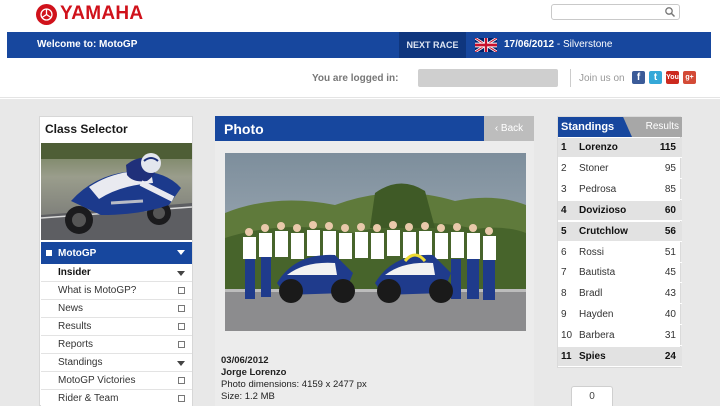  I want to click on googleplus-icon: g+, so click(689, 77).